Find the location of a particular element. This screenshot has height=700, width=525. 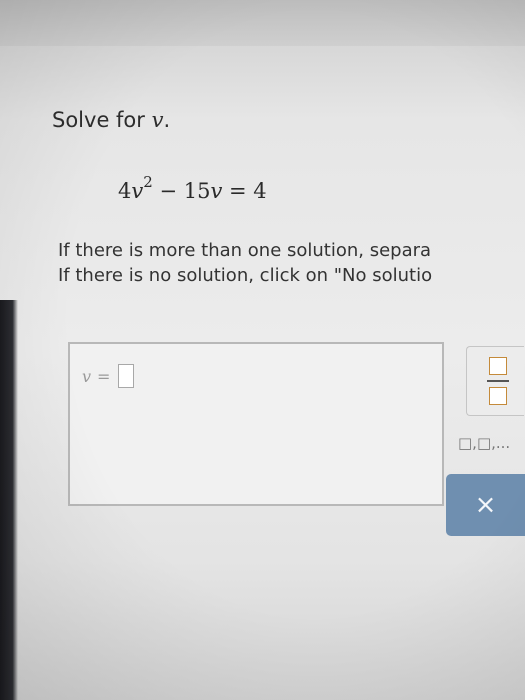

answer-equals: = is located at coordinates (104, 376).